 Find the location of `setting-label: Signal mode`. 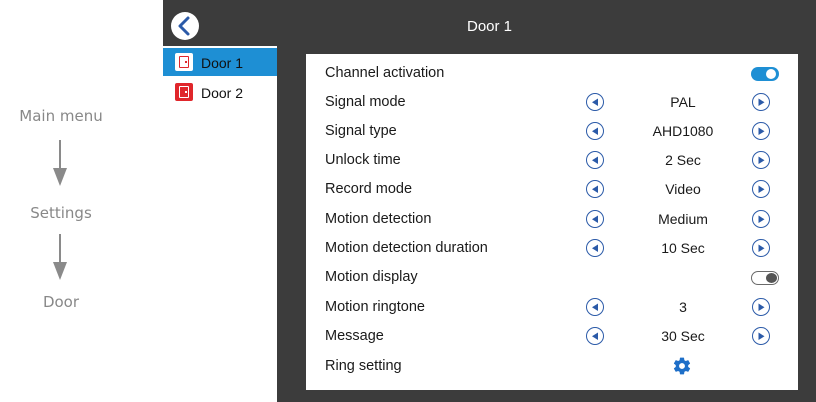

setting-label: Signal mode is located at coordinates (365, 102).